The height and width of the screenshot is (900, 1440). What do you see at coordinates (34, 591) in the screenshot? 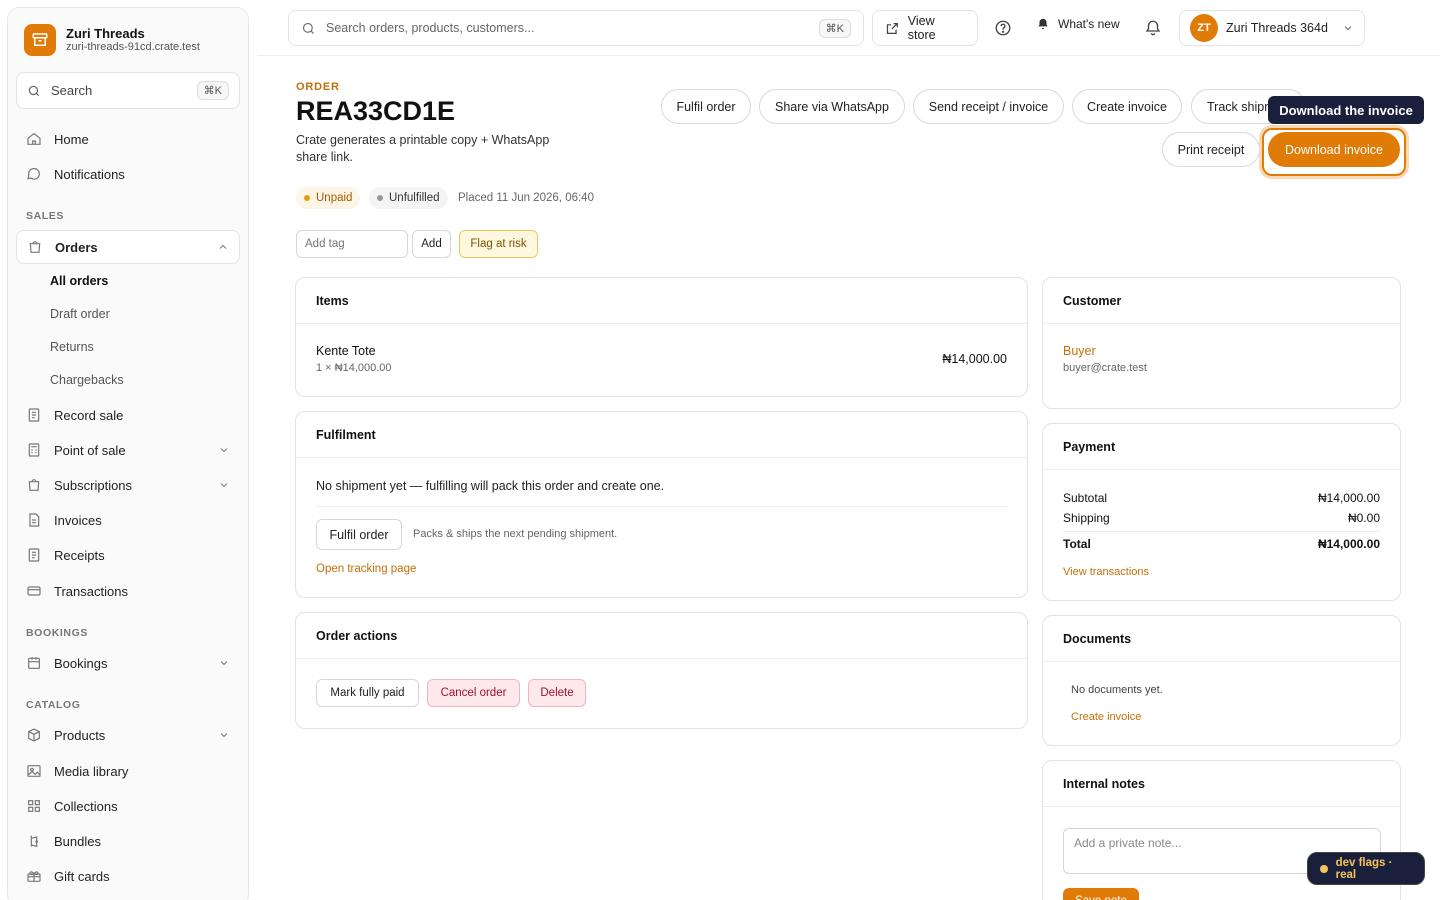
I see `credit-card-icon` at bounding box center [34, 591].